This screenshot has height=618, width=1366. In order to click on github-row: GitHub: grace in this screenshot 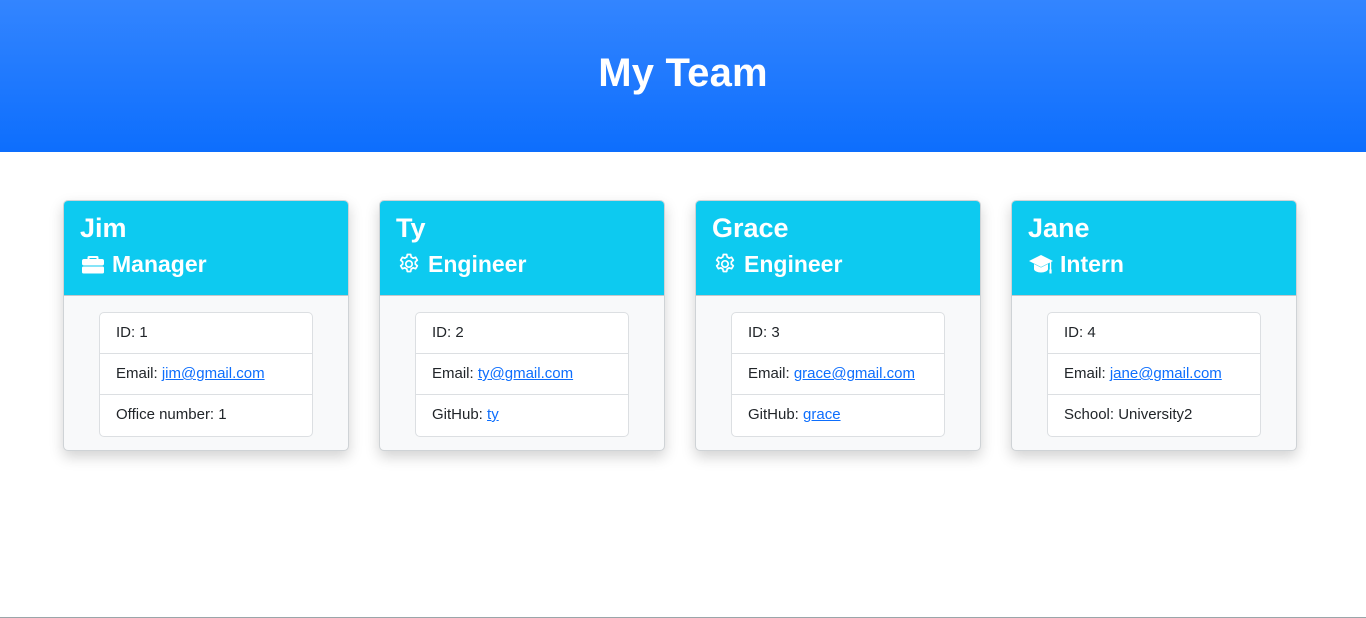, I will do `click(838, 415)`.